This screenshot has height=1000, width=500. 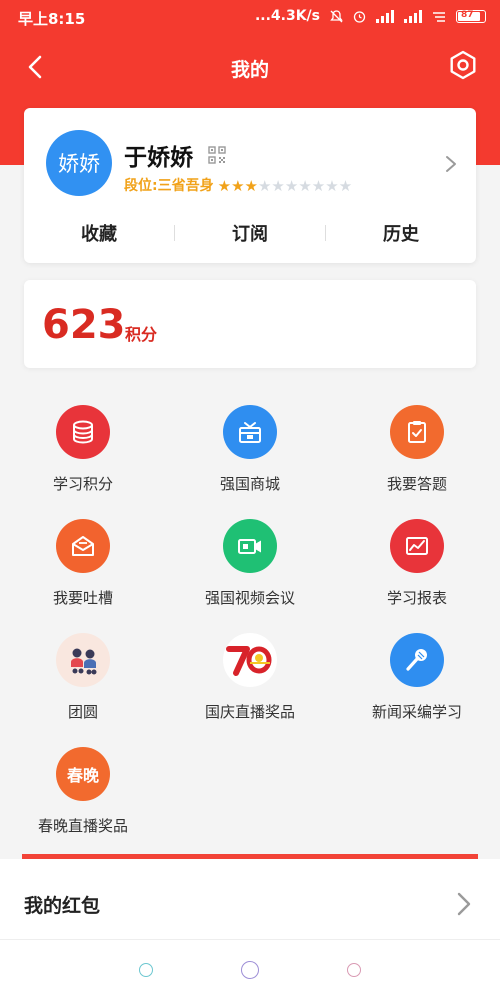 I want to click on status-right: ...4.3K/s 87, so click(x=370, y=16).